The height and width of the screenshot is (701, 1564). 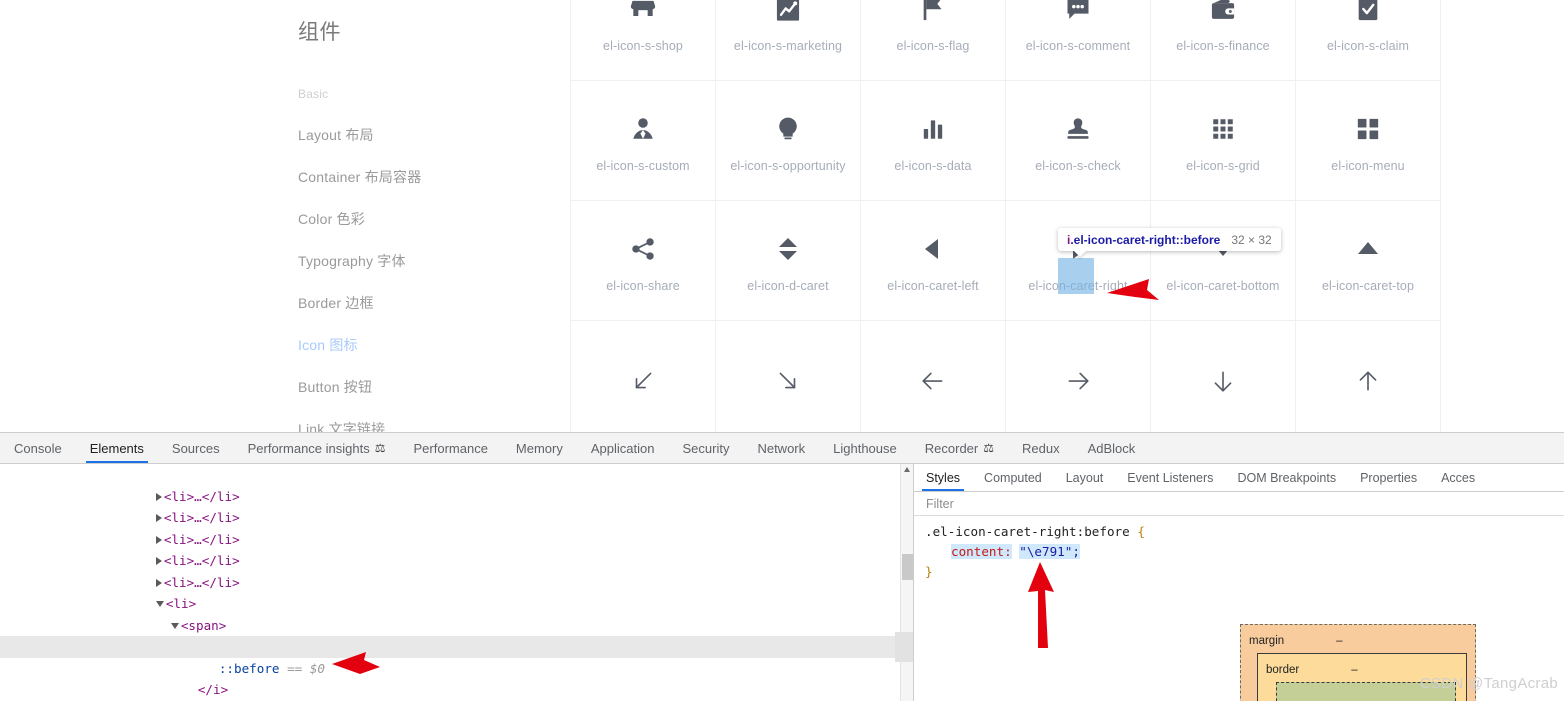 What do you see at coordinates (117, 448) in the screenshot?
I see `tab-elements: Elements` at bounding box center [117, 448].